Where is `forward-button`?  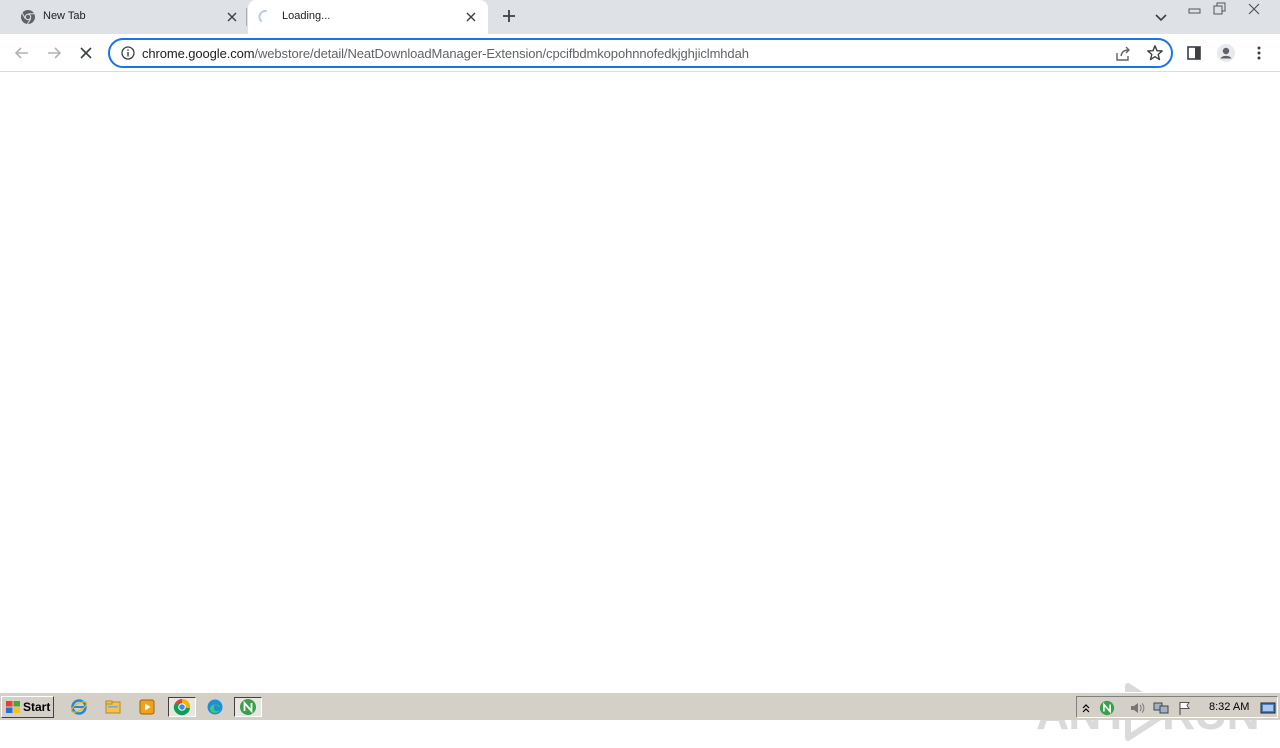 forward-button is located at coordinates (54, 53).